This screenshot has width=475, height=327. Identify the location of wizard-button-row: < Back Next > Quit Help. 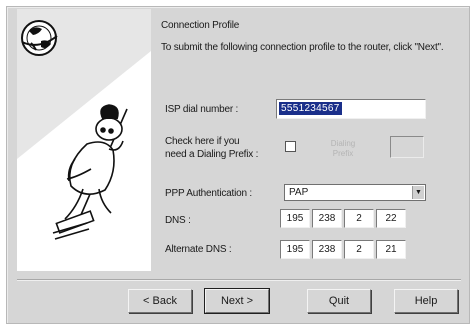
(238, 301).